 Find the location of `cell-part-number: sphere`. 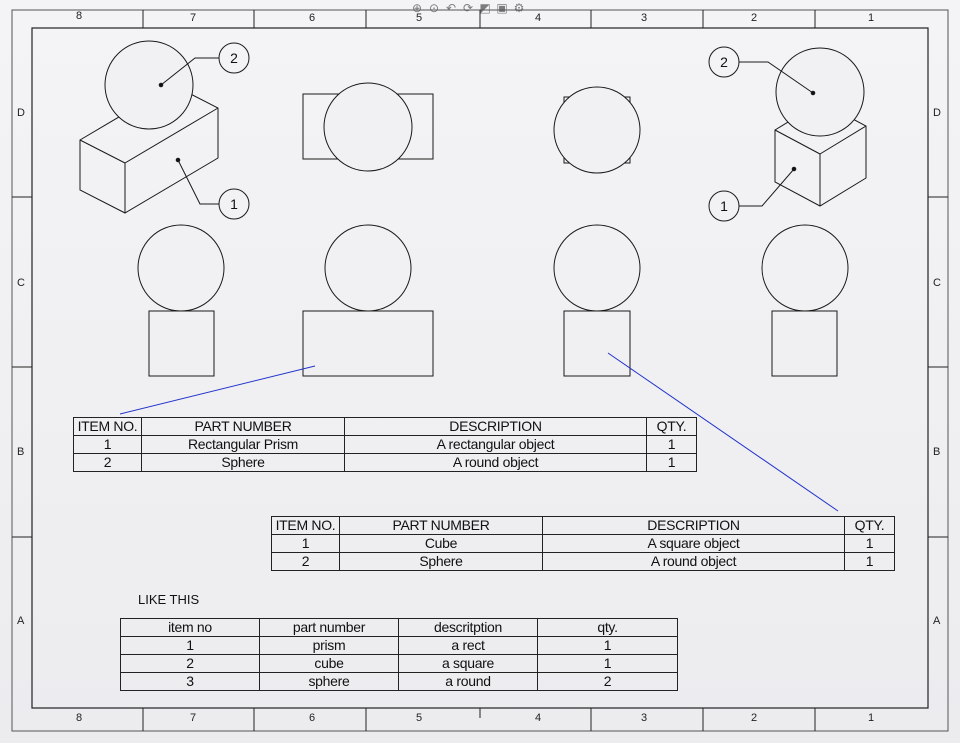

cell-part-number: sphere is located at coordinates (329, 681).